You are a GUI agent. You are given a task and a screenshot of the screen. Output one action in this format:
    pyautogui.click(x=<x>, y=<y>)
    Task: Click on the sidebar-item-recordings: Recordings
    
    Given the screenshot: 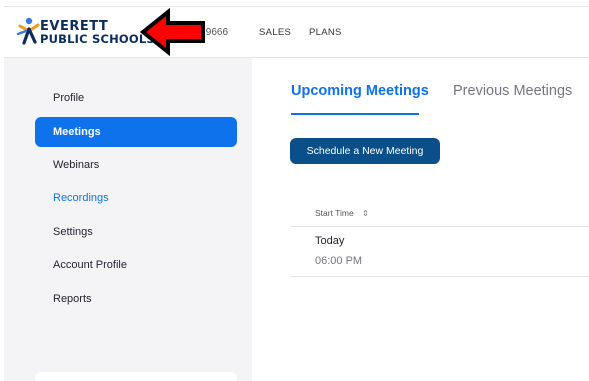 What is the action you would take?
    pyautogui.click(x=136, y=198)
    